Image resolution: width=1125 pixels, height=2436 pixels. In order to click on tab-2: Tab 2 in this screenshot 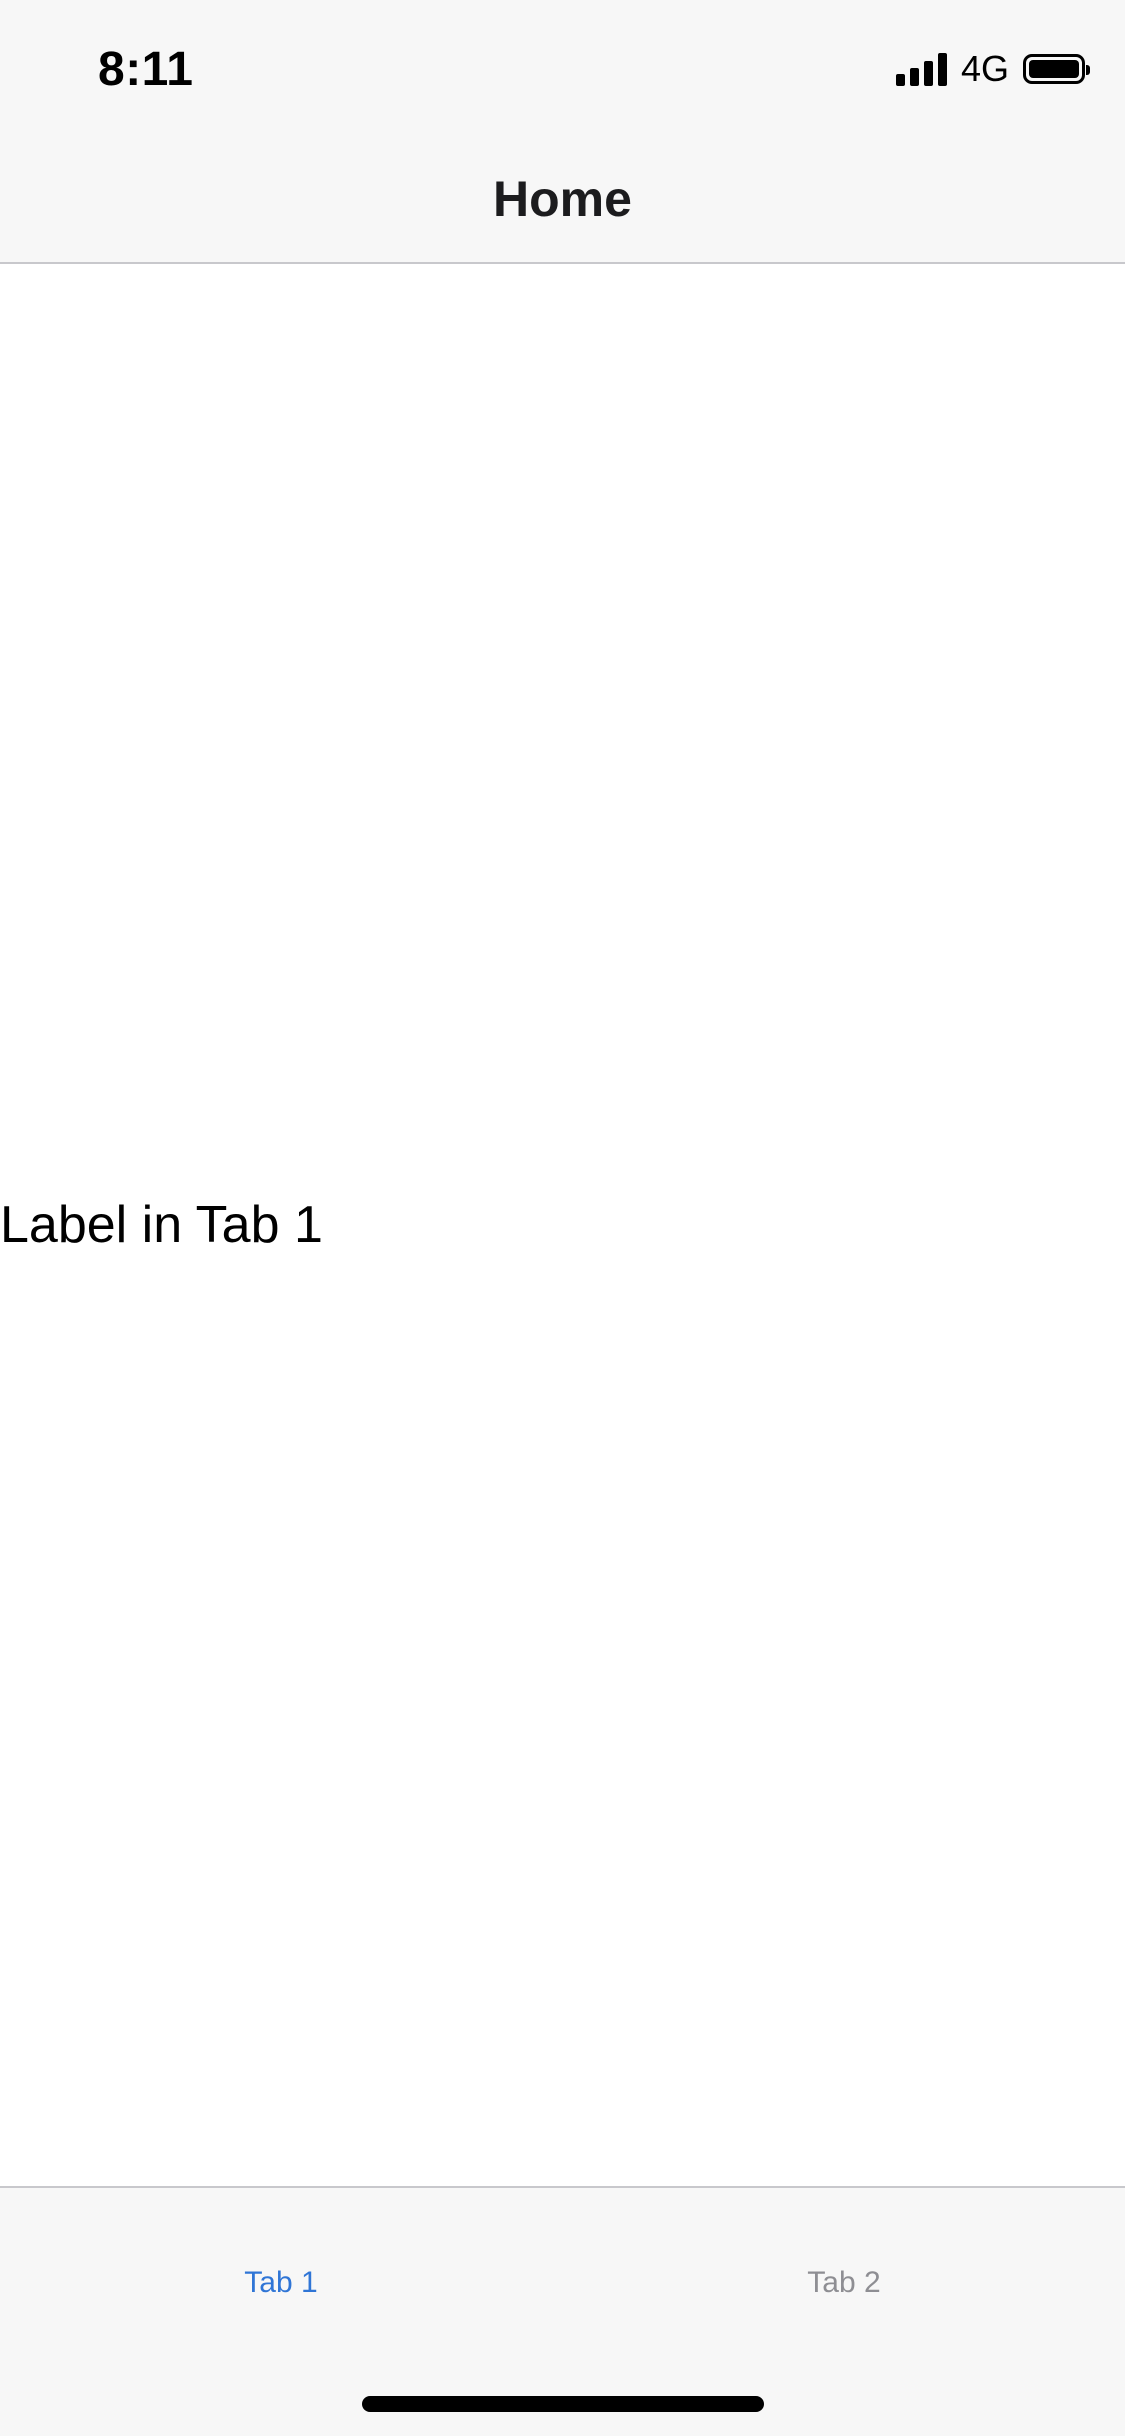, I will do `click(844, 2253)`.